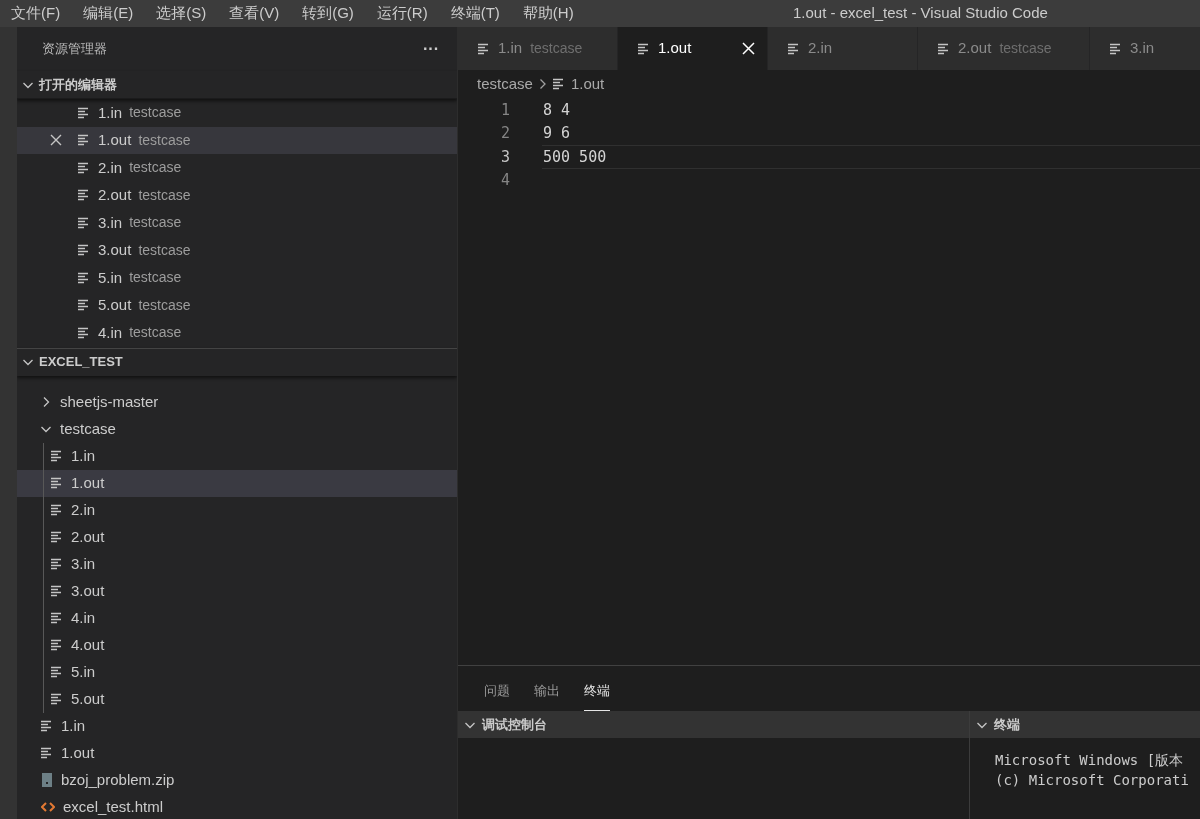 This screenshot has width=1200, height=819. Describe the element at coordinates (504, 133) in the screenshot. I see `line-number: 2` at that location.